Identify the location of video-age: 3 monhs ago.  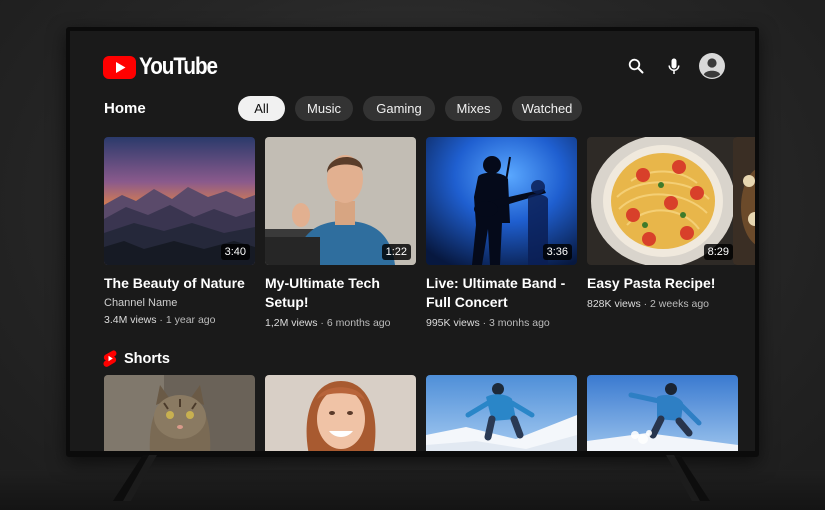
(519, 323).